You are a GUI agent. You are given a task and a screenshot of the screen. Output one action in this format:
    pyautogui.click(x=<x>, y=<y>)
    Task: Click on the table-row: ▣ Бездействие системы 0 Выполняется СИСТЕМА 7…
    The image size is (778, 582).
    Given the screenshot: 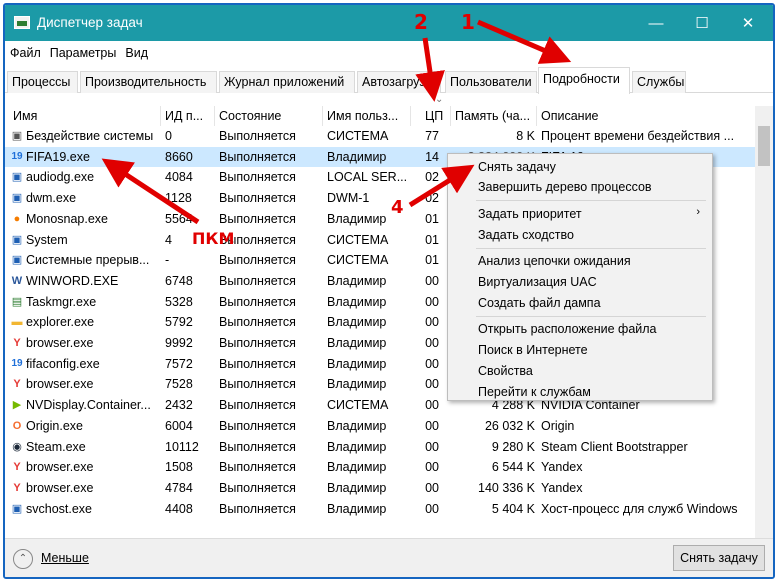 What is the action you would take?
    pyautogui.click(x=380, y=136)
    